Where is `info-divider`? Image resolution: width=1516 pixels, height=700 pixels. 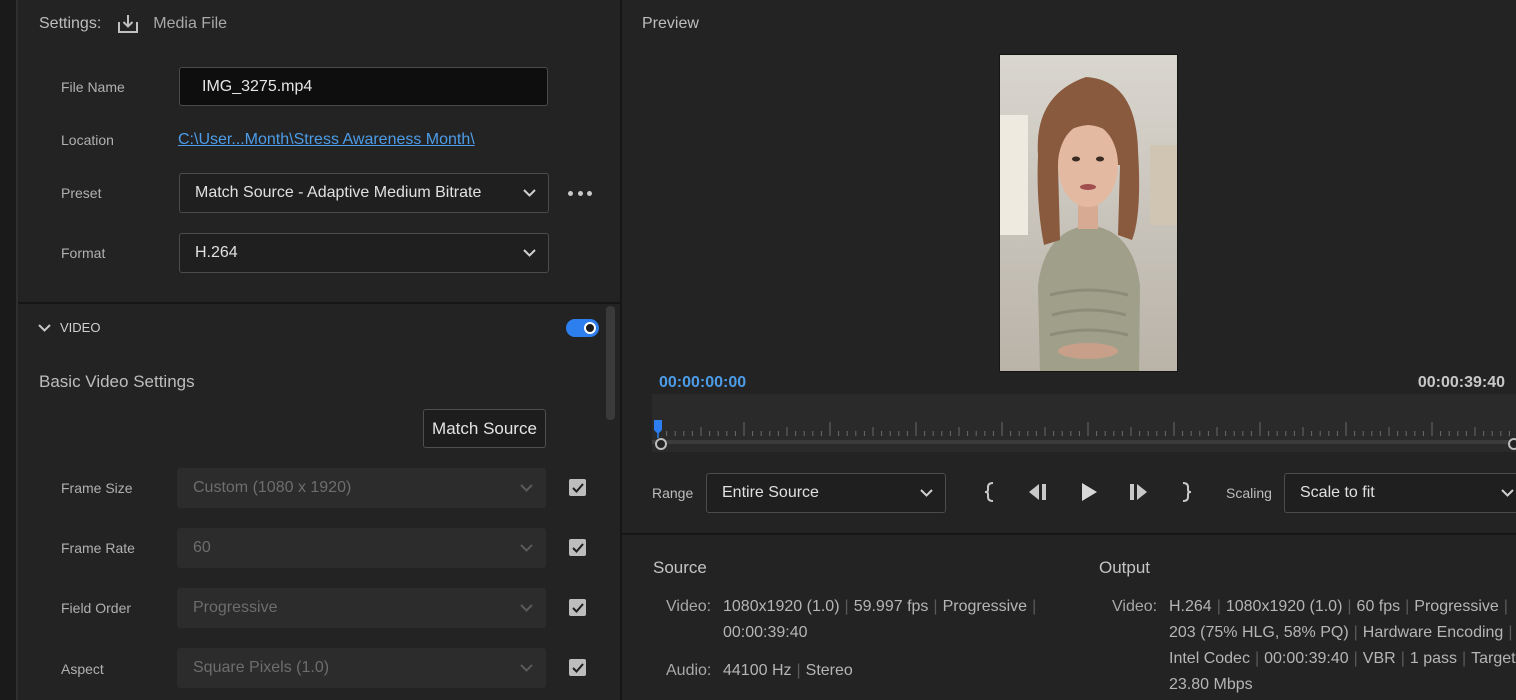
info-divider is located at coordinates (1069, 534).